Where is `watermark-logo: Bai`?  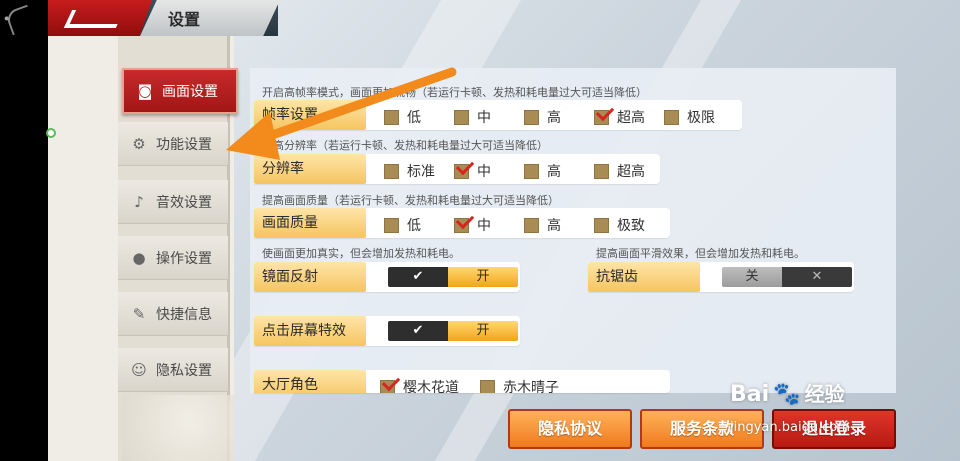
watermark-logo: Bai is located at coordinates (750, 394).